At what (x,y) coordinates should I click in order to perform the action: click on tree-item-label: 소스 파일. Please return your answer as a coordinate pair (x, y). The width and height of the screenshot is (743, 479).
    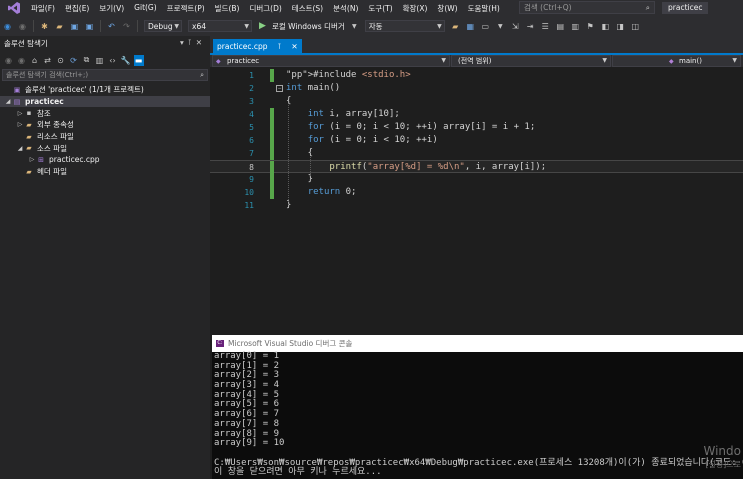
    Looking at the image, I should click on (52, 148).